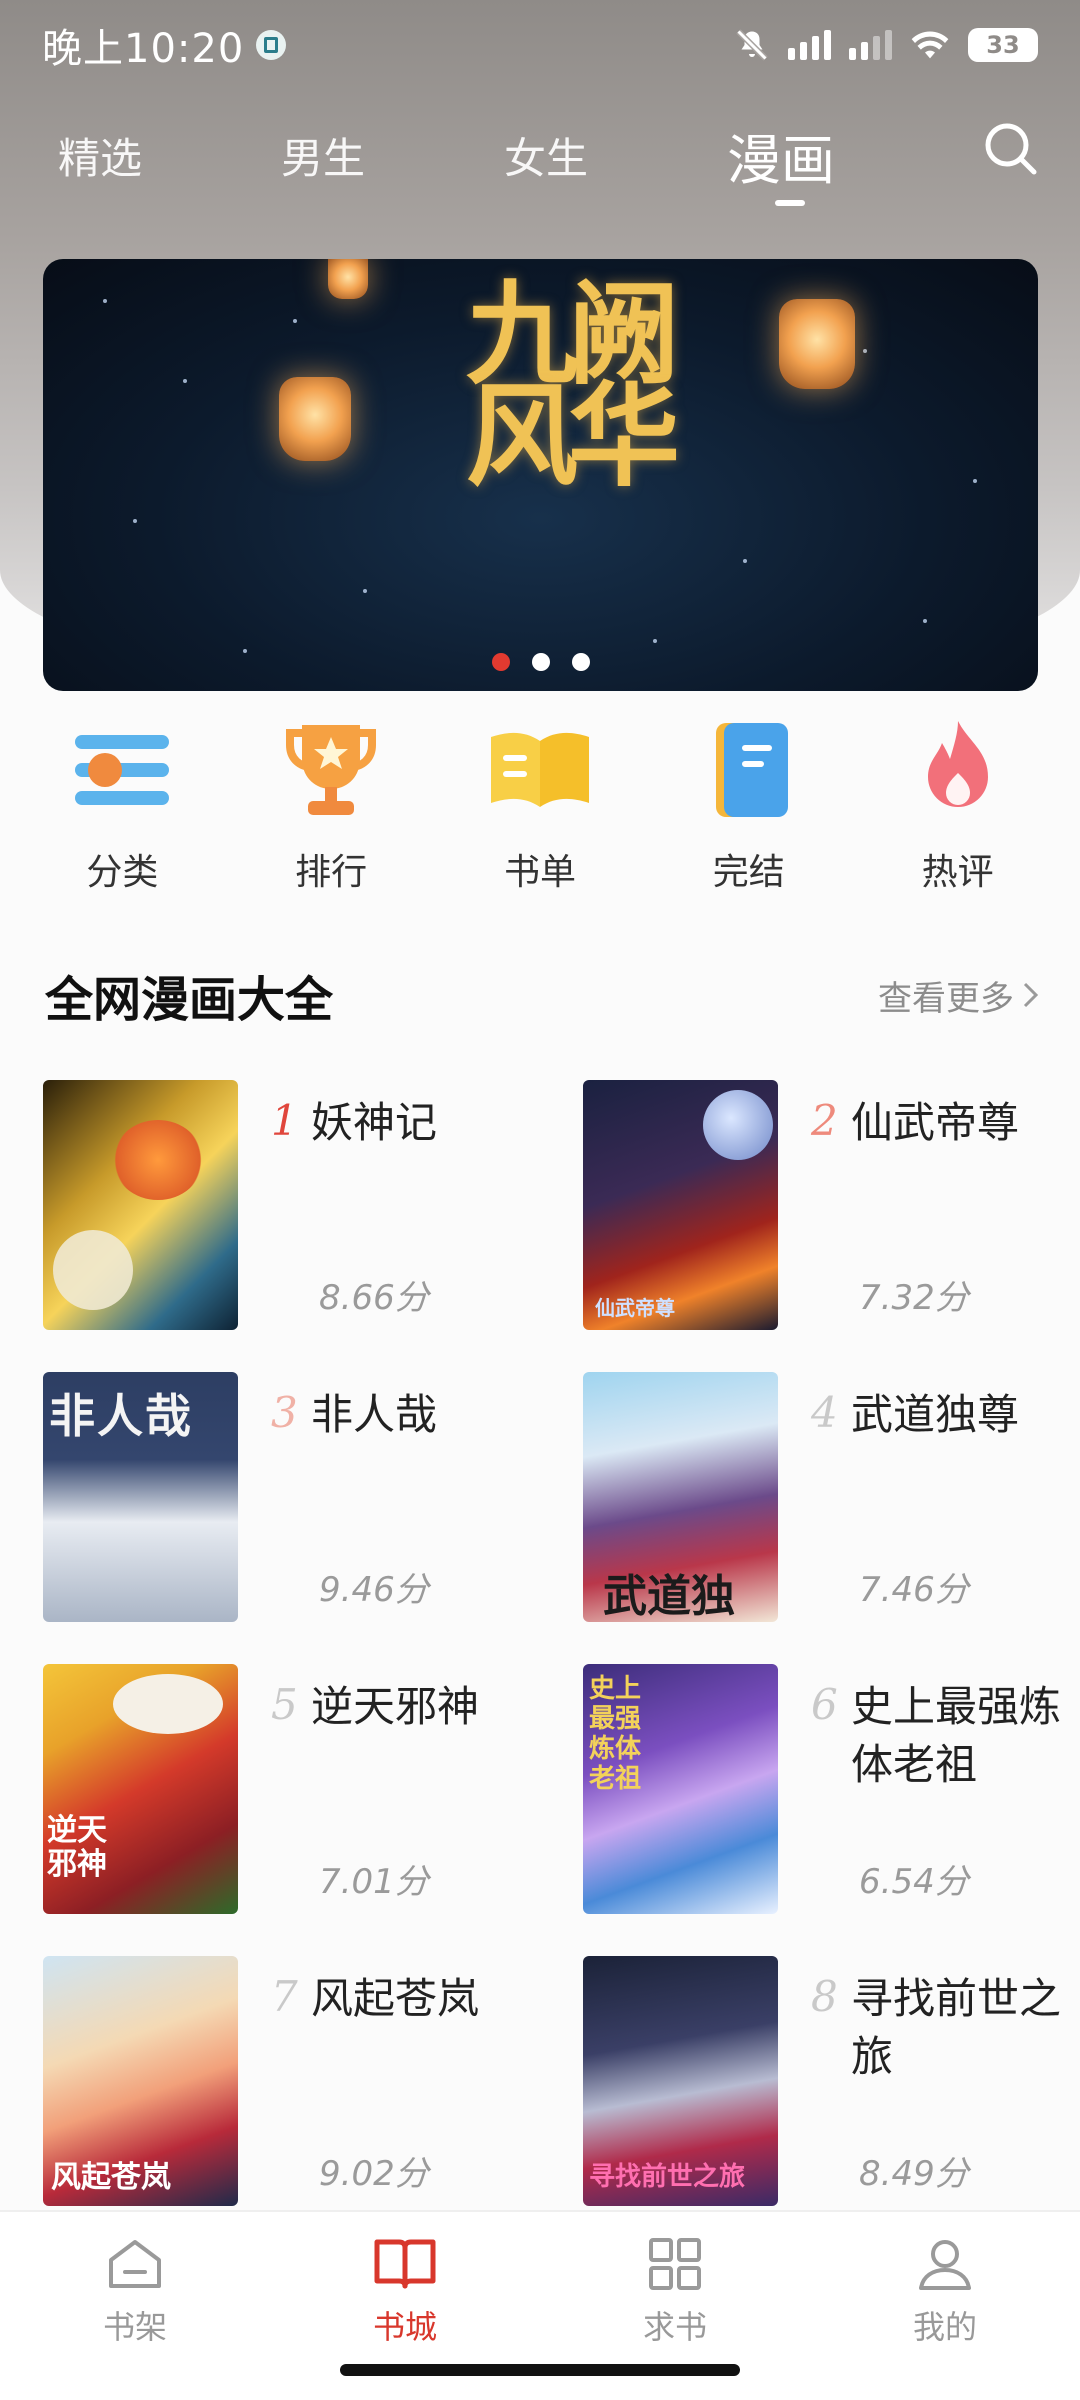  Describe the element at coordinates (1010, 148) in the screenshot. I see `search-icon` at that location.